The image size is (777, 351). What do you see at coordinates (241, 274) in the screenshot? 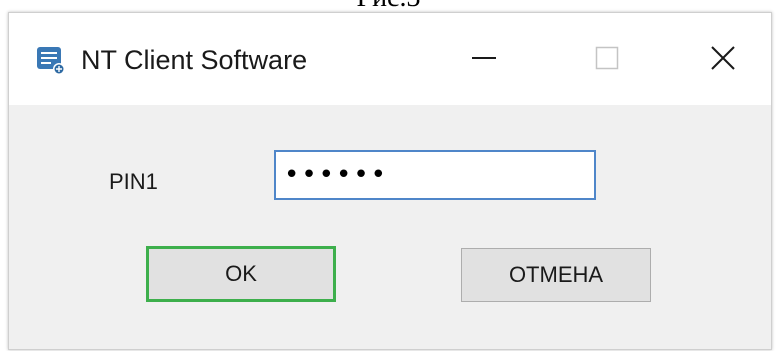
I see `ok-button: OK` at bounding box center [241, 274].